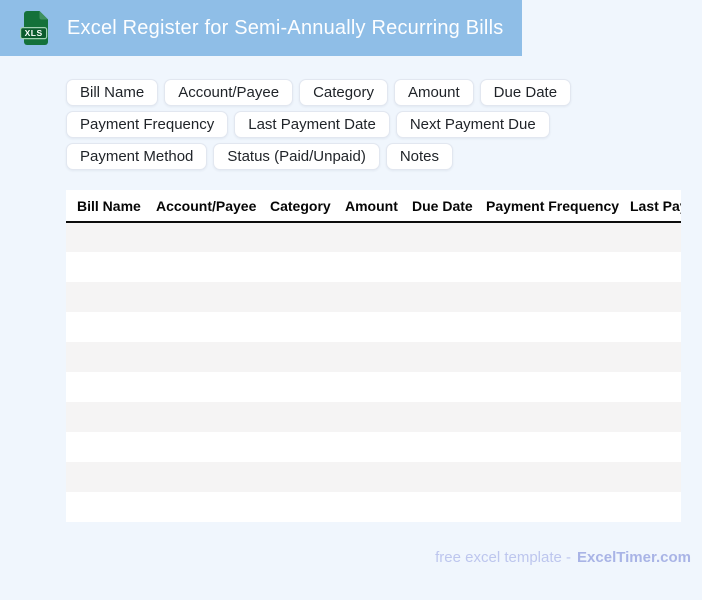 The width and height of the screenshot is (702, 600). I want to click on field-chip: Status (Paid/Unpaid), so click(296, 156).